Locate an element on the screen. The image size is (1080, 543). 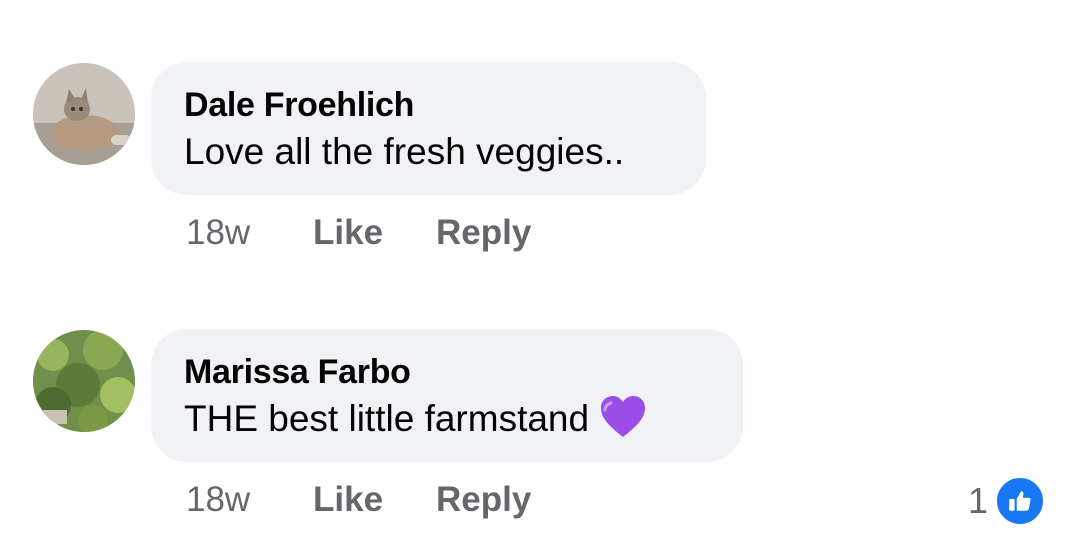
reaction-count: 1 is located at coordinates (978, 500).